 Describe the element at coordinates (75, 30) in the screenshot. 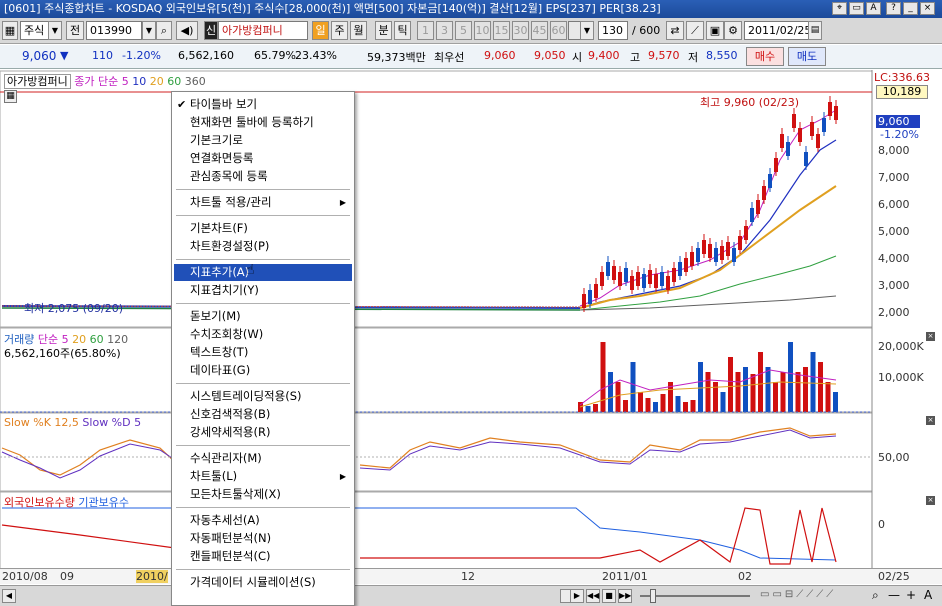

I see `prefix-button: 전` at that location.